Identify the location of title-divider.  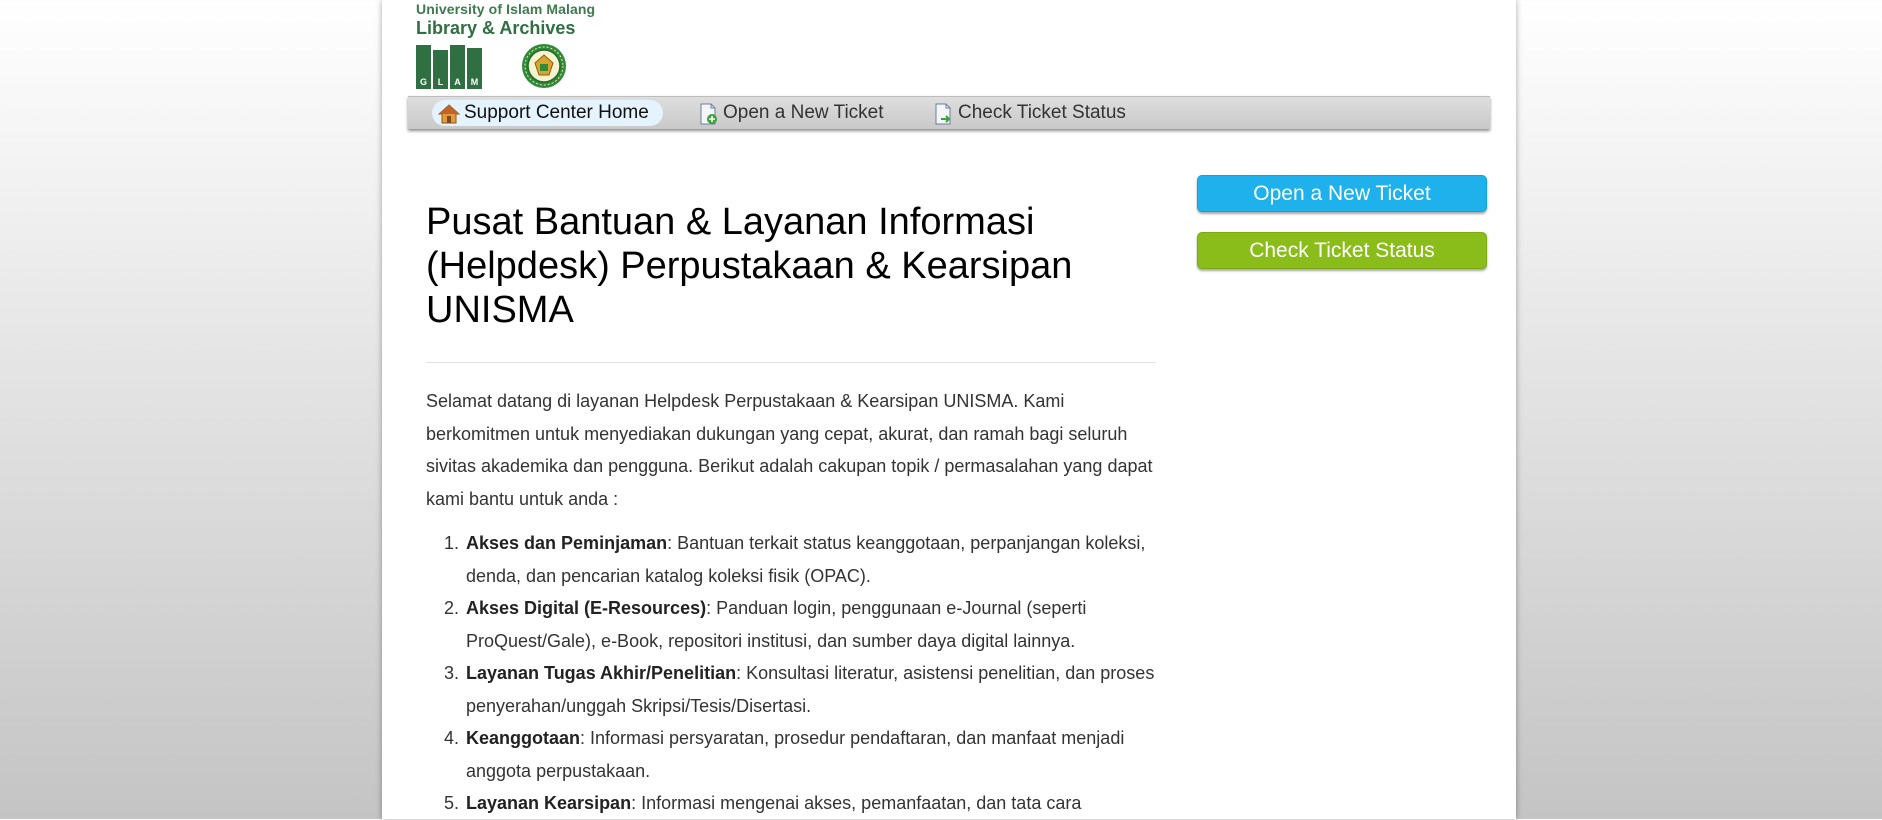
(791, 362).